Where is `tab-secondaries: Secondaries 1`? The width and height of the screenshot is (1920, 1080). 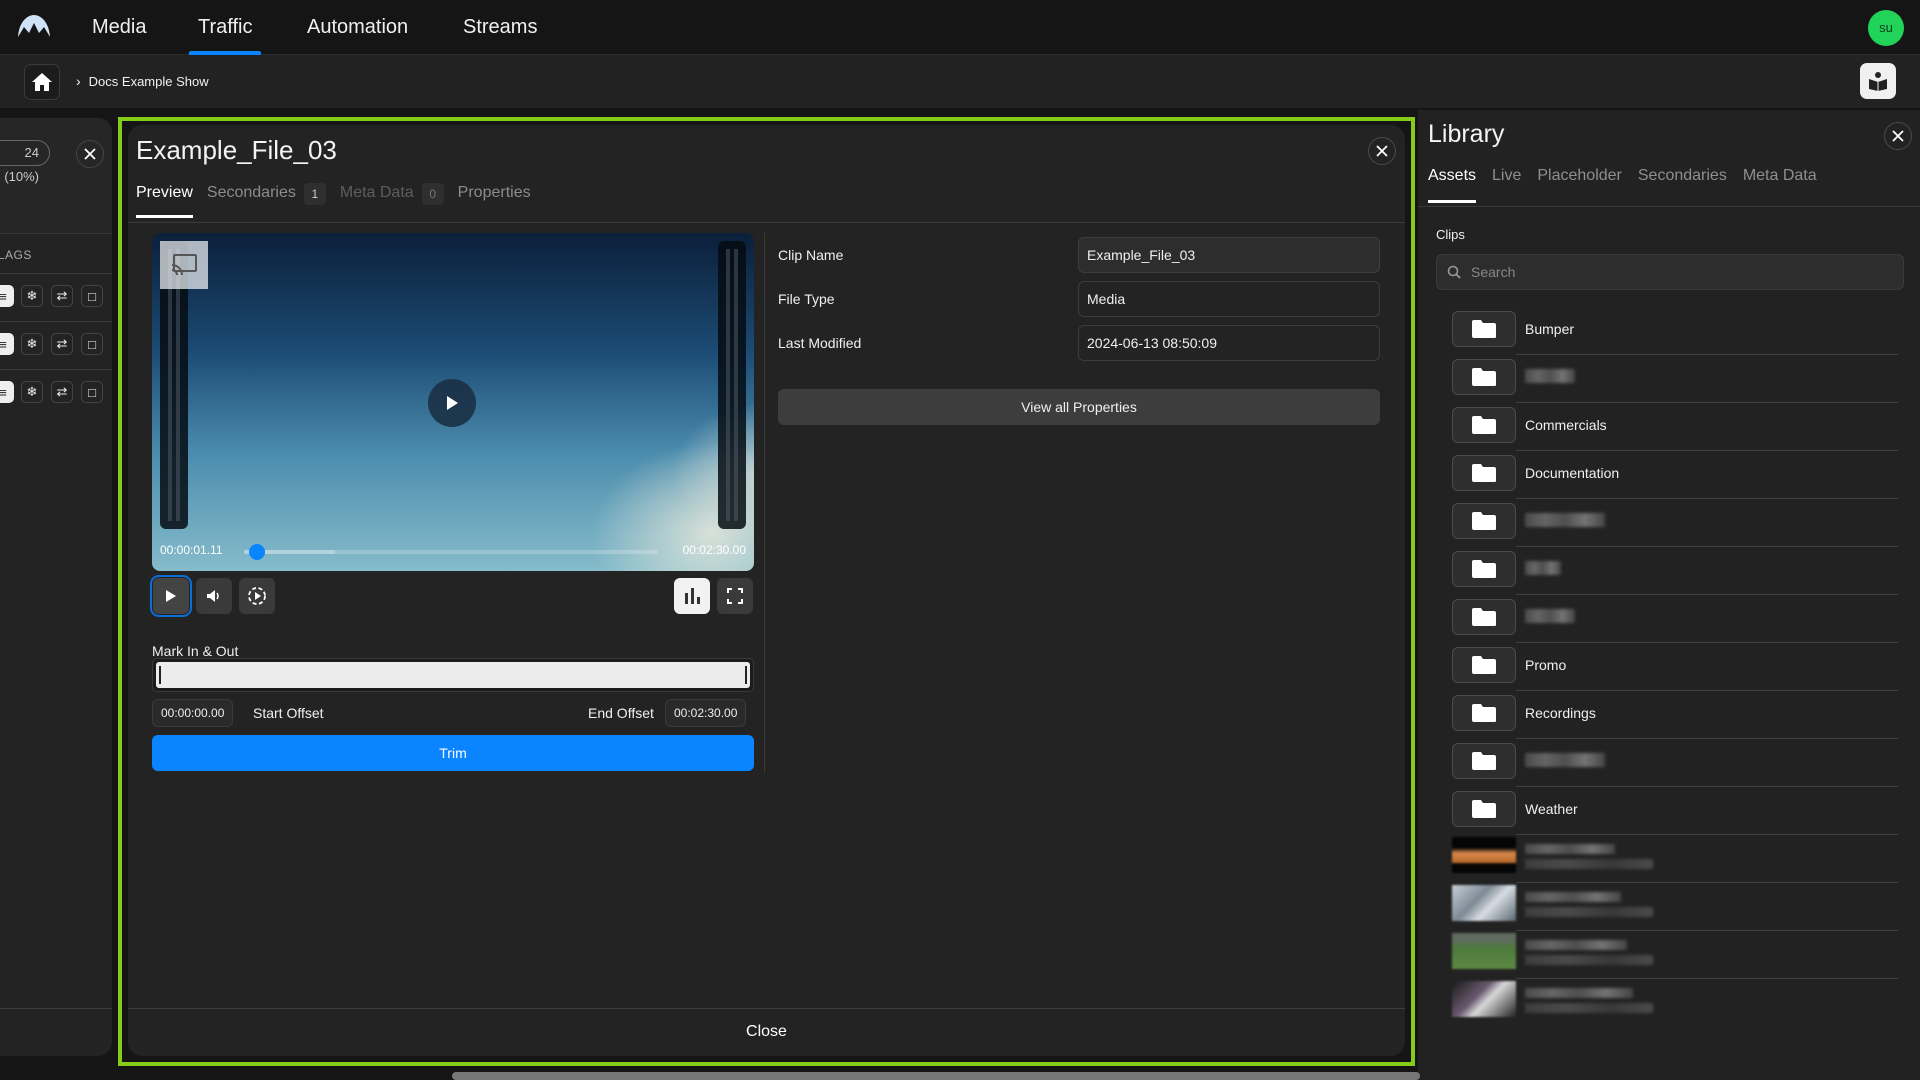 tab-secondaries: Secondaries 1 is located at coordinates (266, 201).